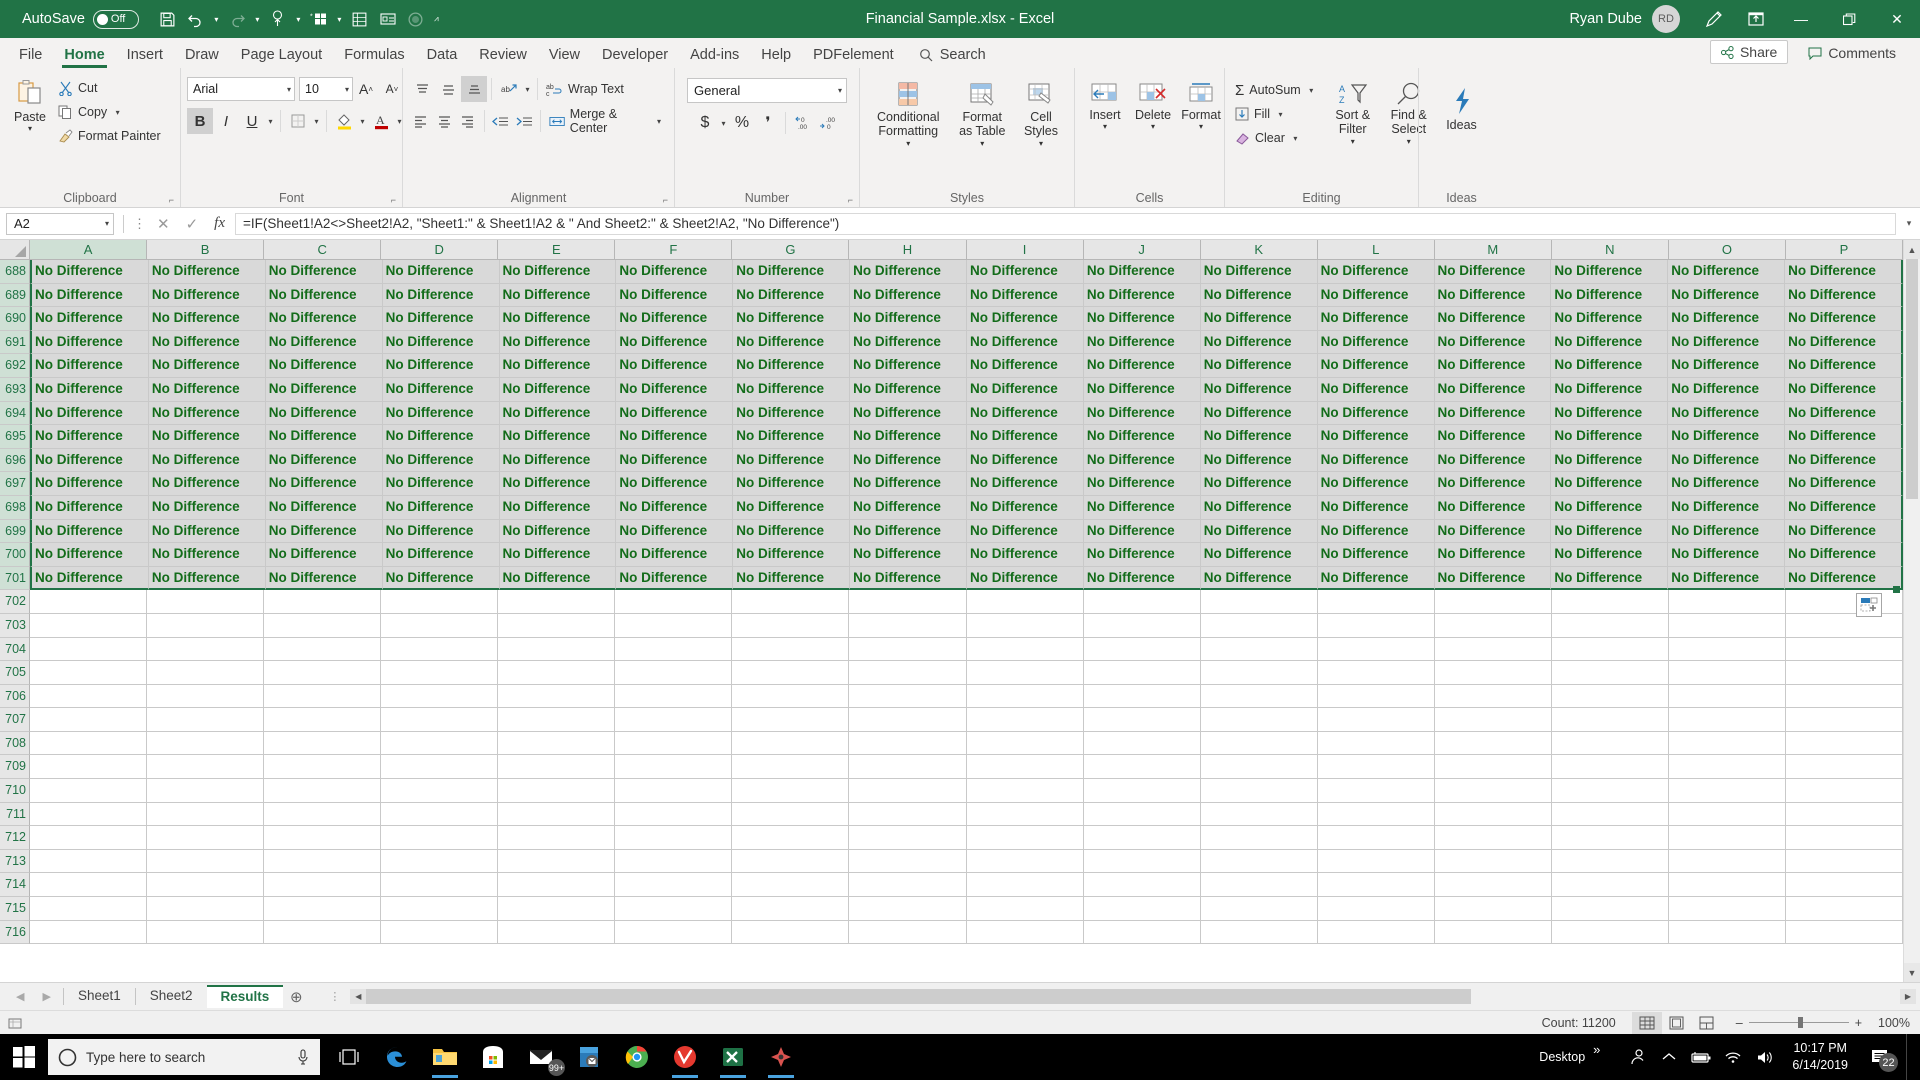  I want to click on normal-view-icon, so click(1646, 1022).